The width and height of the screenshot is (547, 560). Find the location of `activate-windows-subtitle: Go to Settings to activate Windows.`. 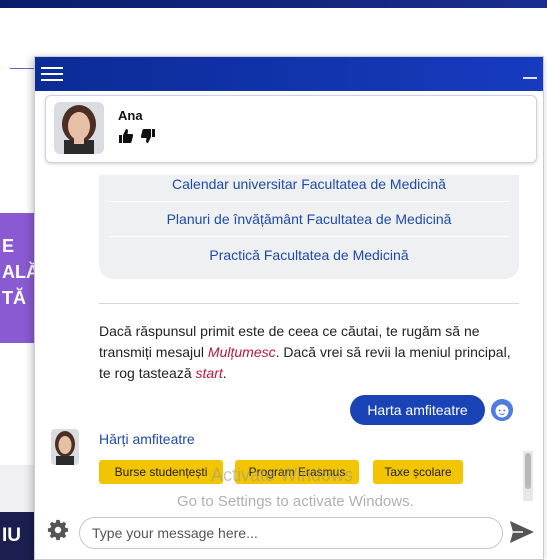

activate-windows-subtitle: Go to Settings to activate Windows. is located at coordinates (295, 501).